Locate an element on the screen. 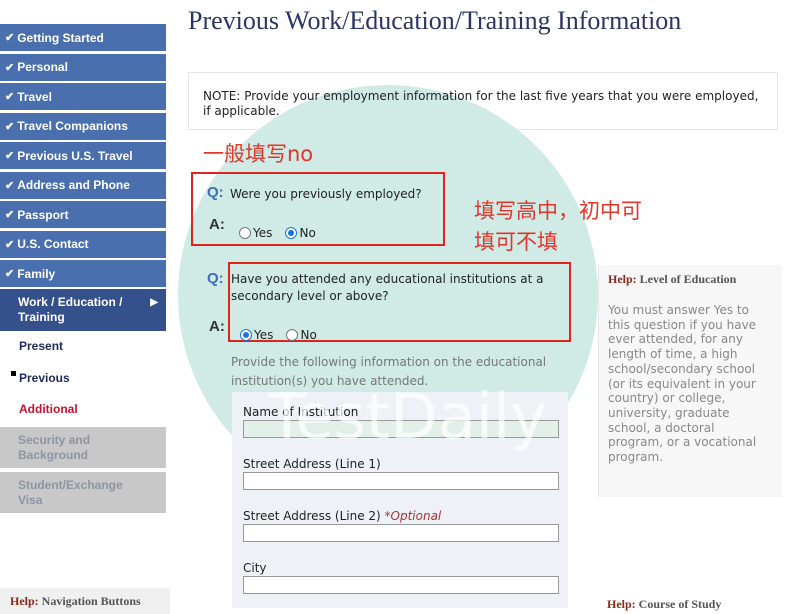 The image size is (800, 614). sidebar-item-travel-companions: ✔ Travel Companions is located at coordinates (83, 126).